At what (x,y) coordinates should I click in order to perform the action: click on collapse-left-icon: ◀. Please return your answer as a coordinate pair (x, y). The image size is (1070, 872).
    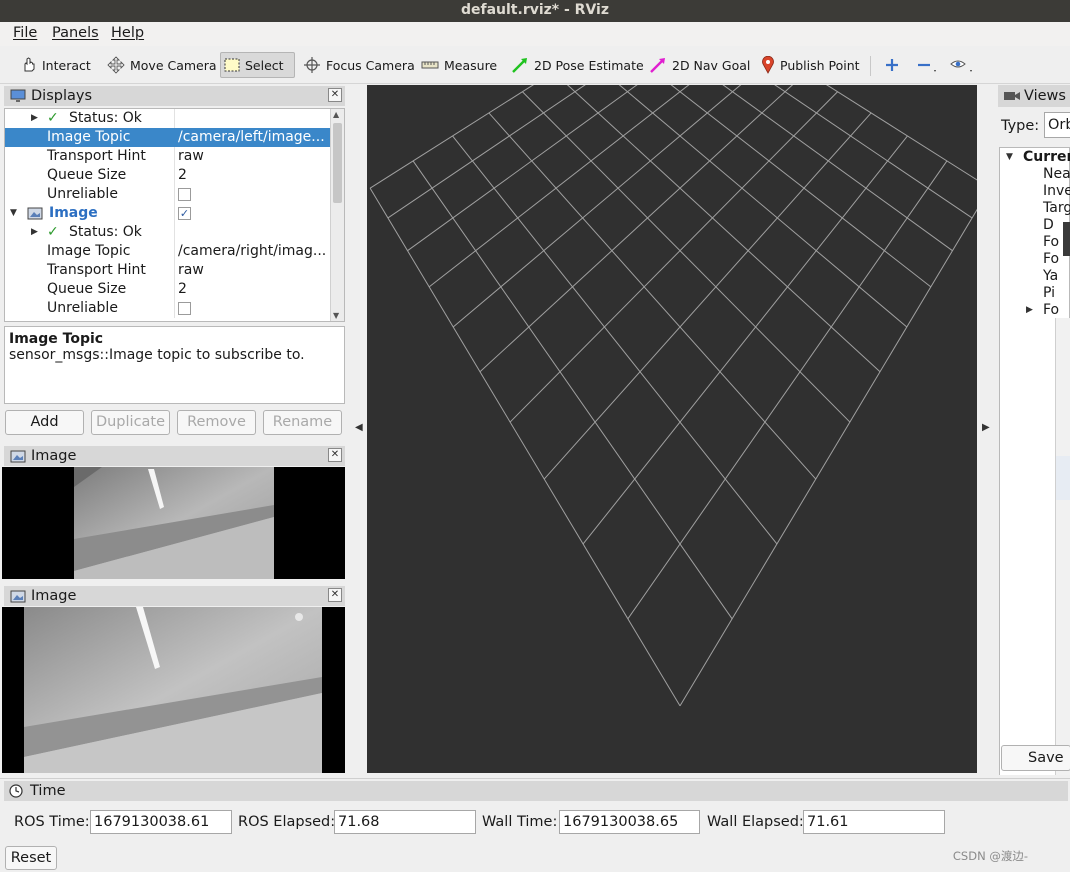
    Looking at the image, I should click on (359, 427).